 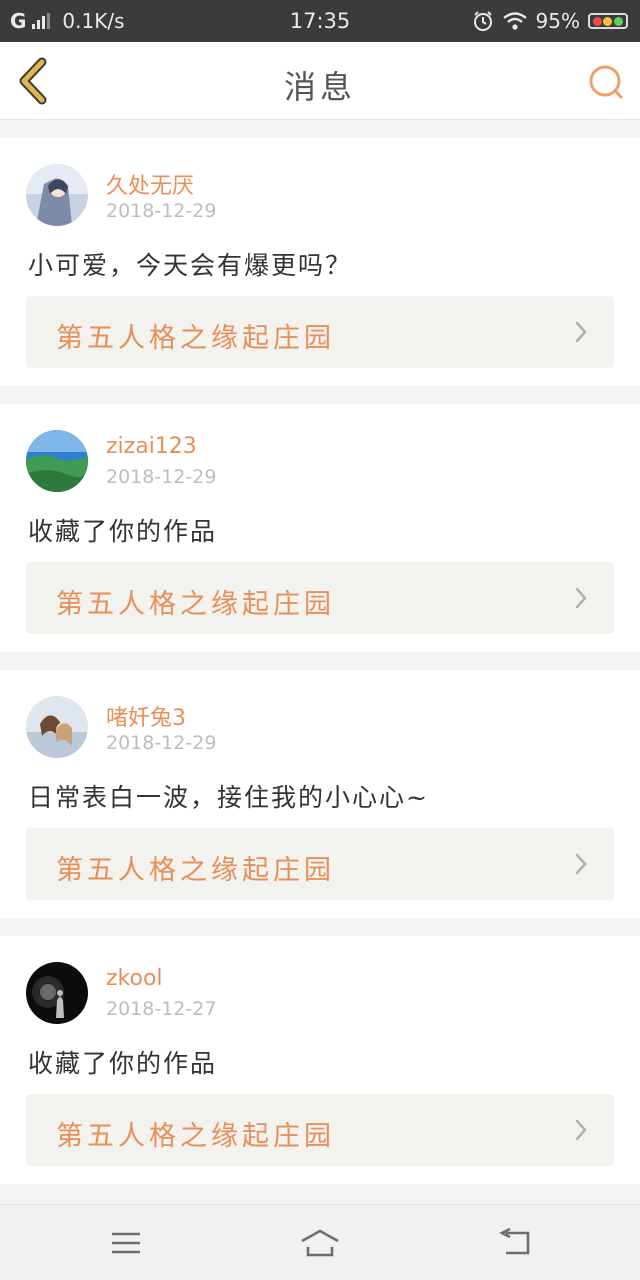 What do you see at coordinates (161, 1009) in the screenshot?
I see `message-date: 2018-12-27` at bounding box center [161, 1009].